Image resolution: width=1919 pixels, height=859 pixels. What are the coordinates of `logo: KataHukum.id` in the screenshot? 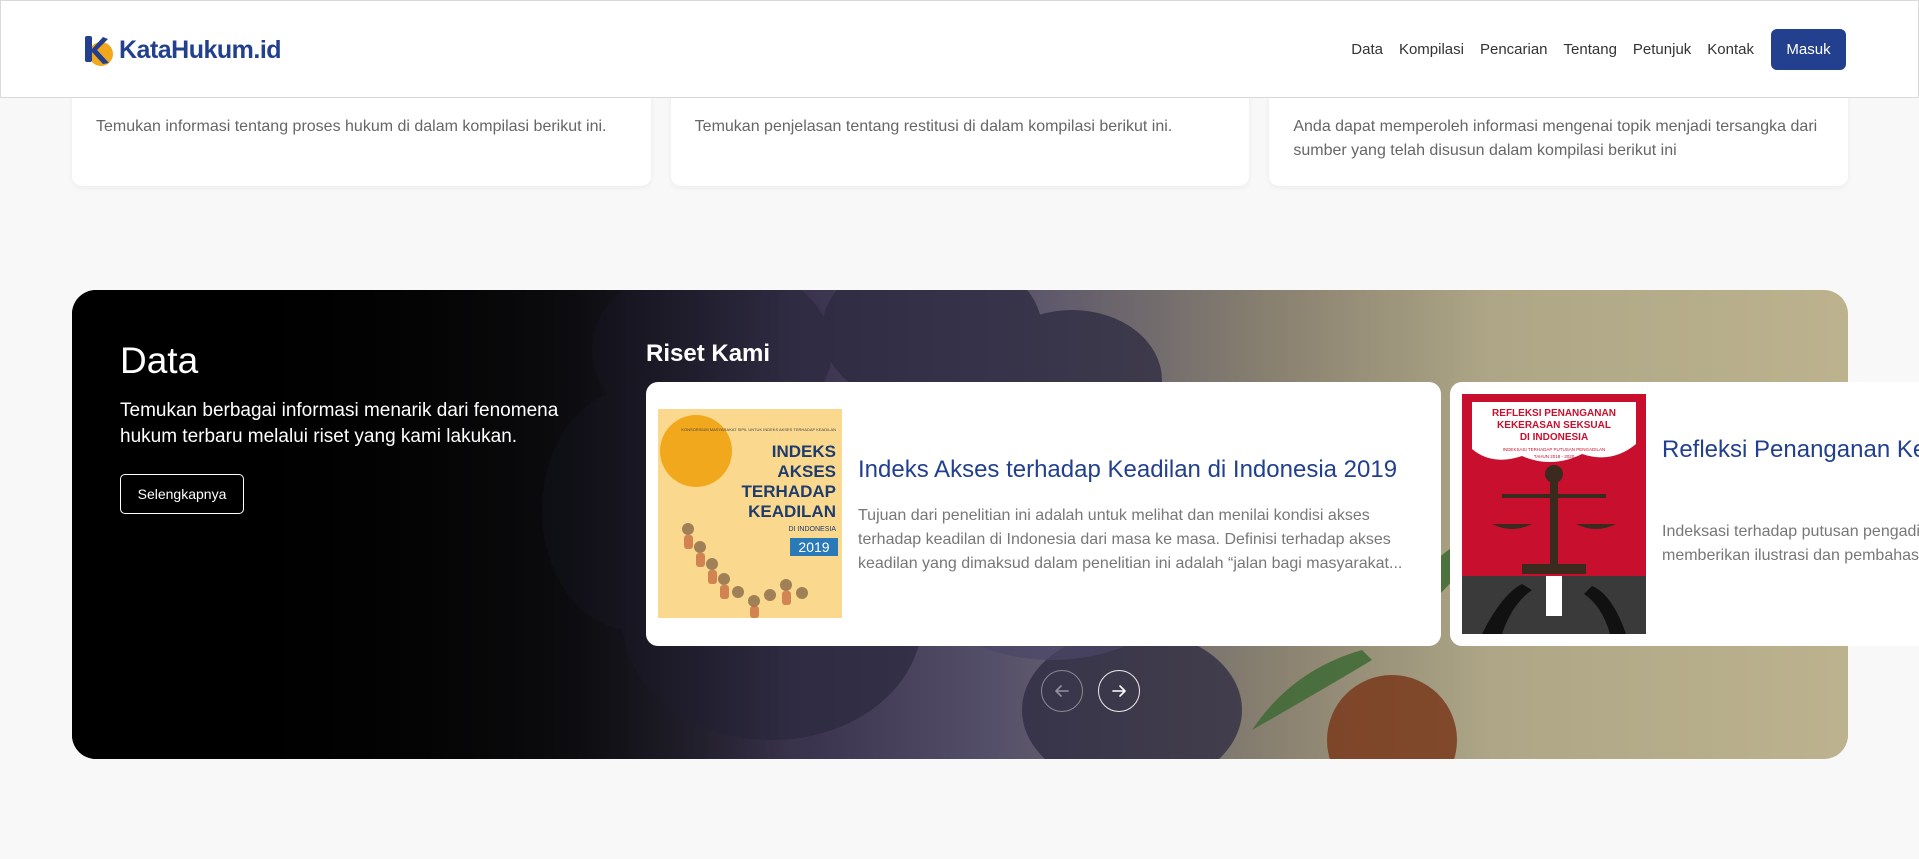 It's located at (181, 50).